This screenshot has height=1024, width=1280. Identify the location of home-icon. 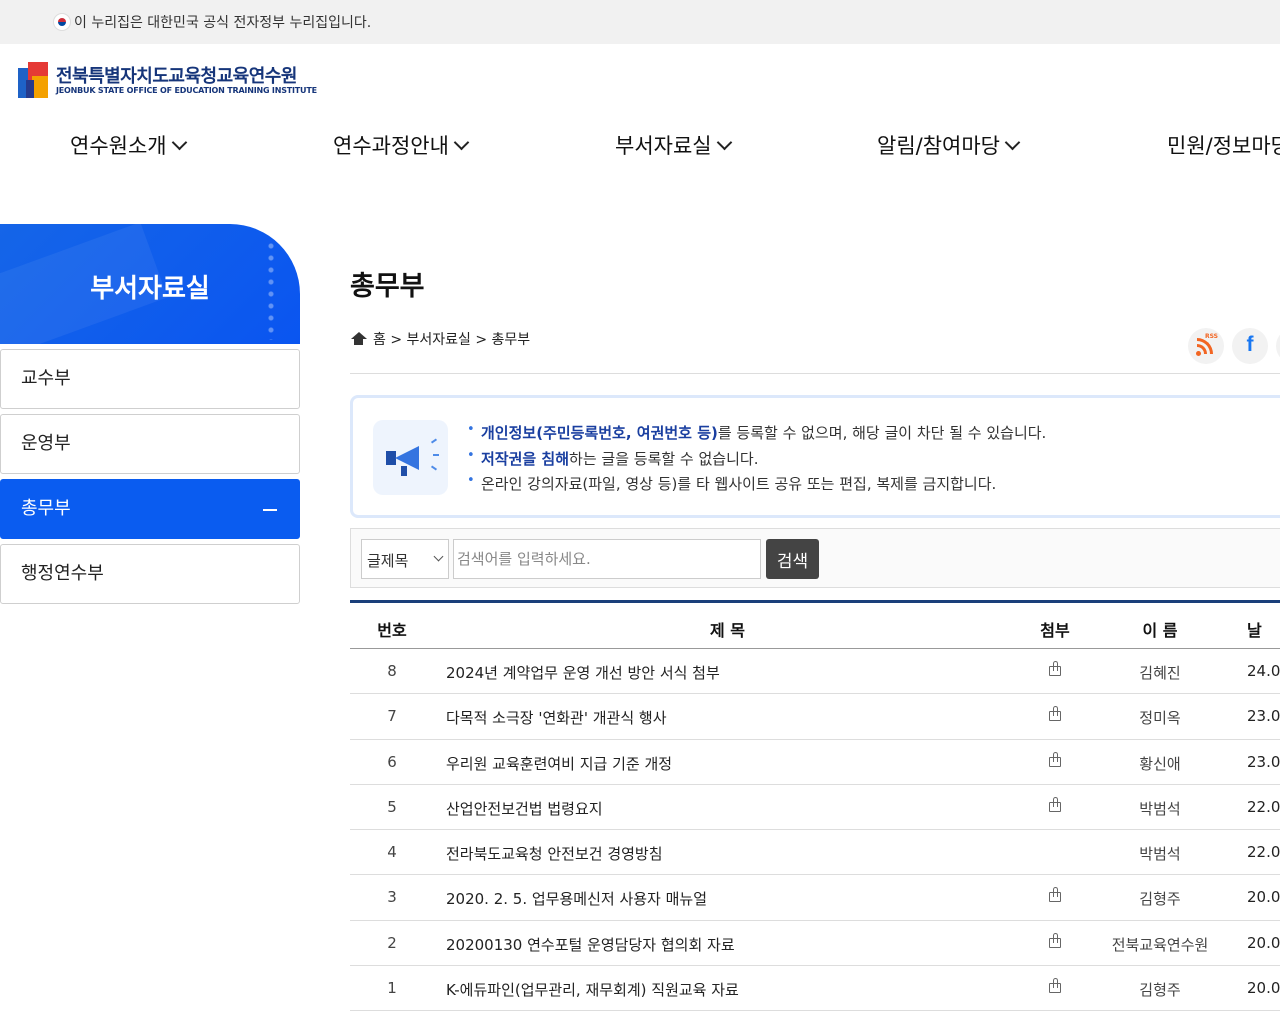
(358, 339).